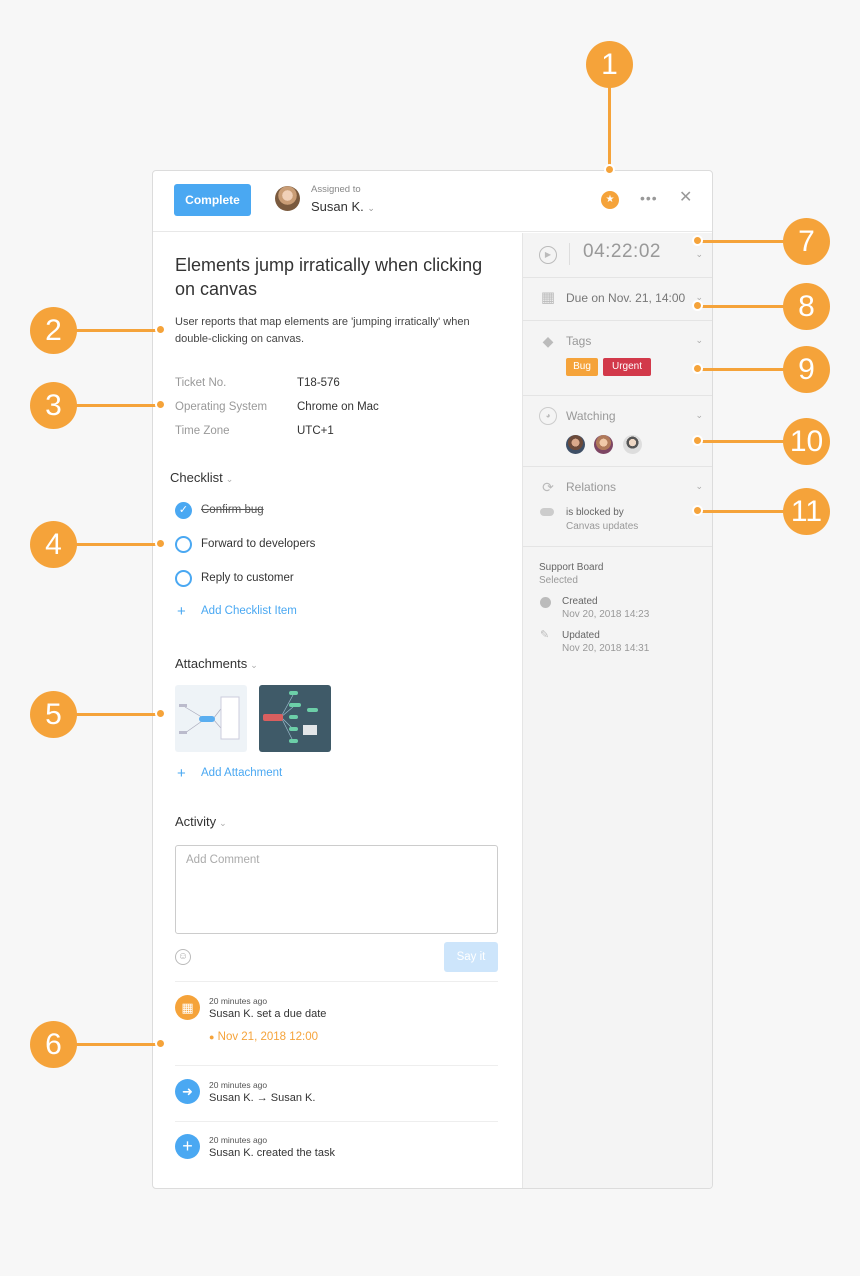 The height and width of the screenshot is (1276, 860). I want to click on checklist-title: Checklist ⌄, so click(201, 477).